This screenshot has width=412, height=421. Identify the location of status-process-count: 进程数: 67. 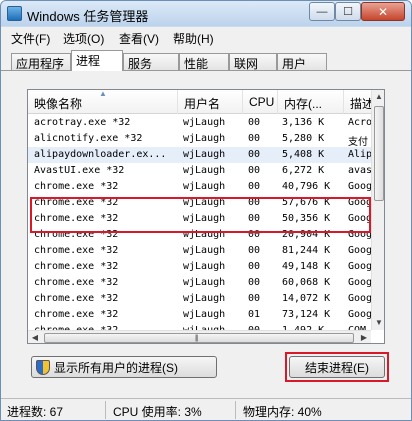
(35, 412).